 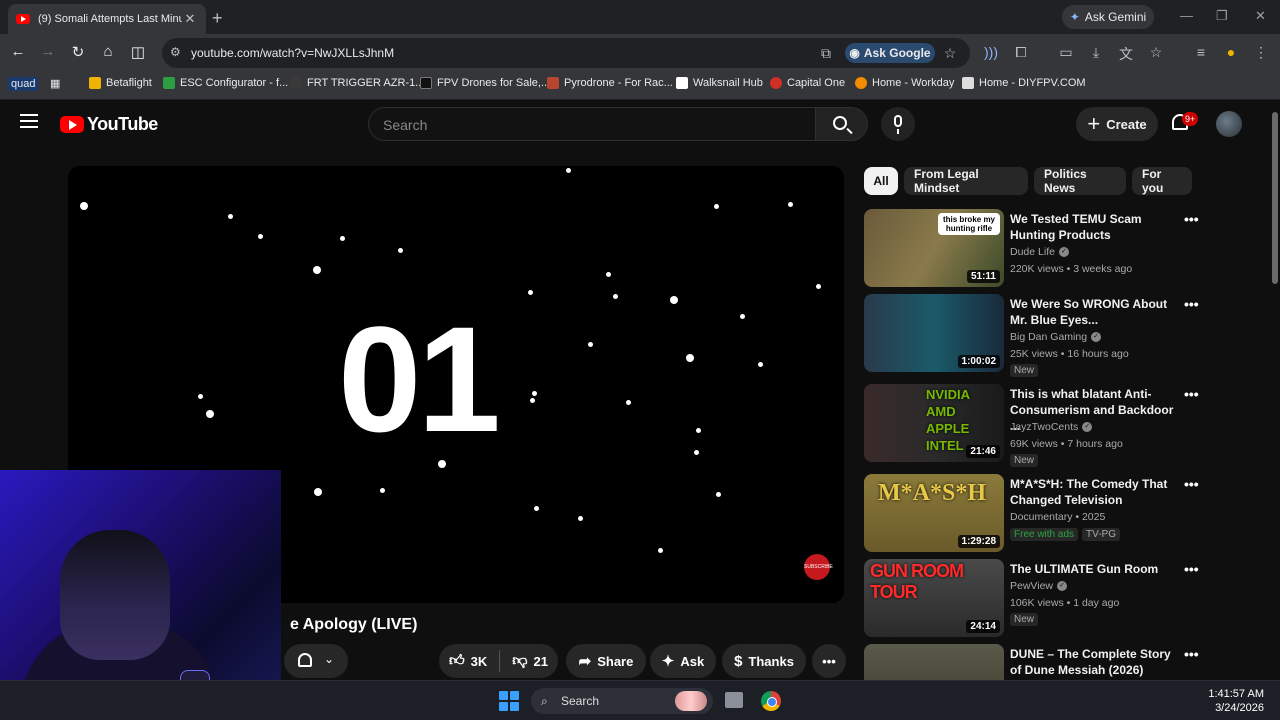 I want to click on dislike-count: 21, so click(x=541, y=661).